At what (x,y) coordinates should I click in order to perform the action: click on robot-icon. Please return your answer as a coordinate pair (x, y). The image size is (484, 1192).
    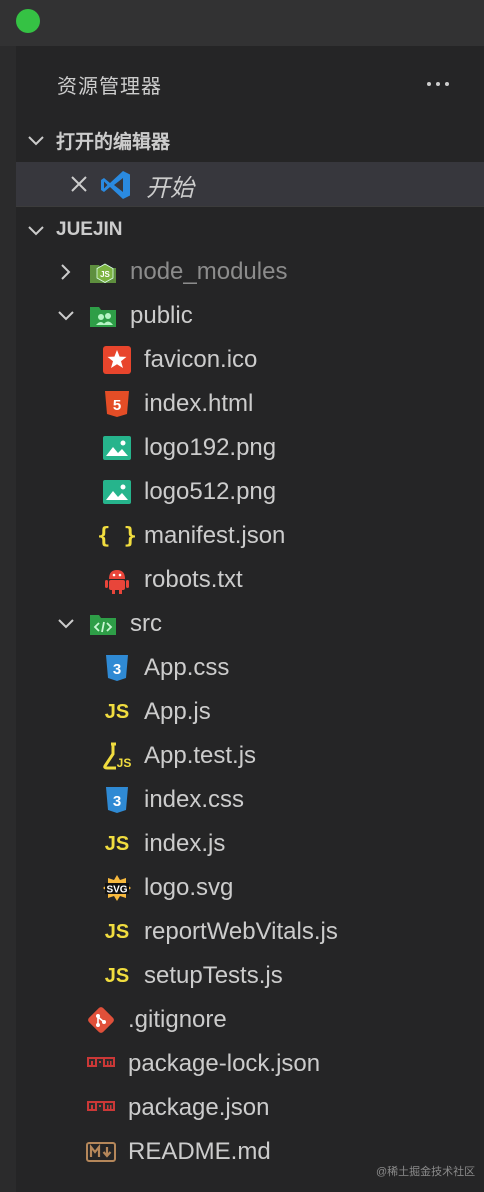
    Looking at the image, I should click on (117, 580).